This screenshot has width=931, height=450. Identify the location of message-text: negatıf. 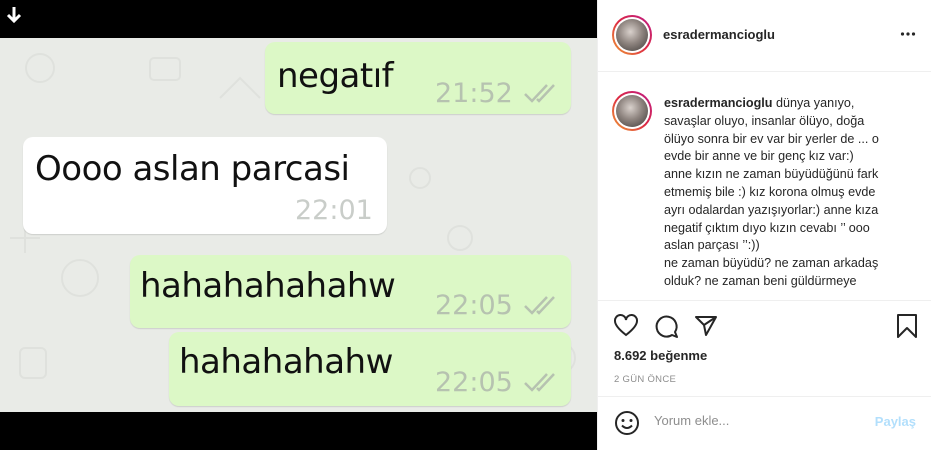
(335, 76).